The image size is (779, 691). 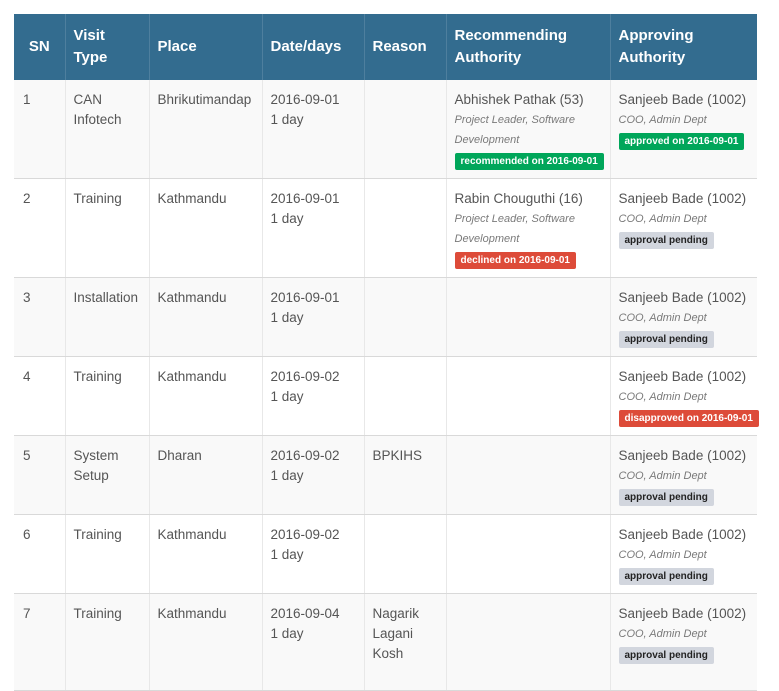 What do you see at coordinates (405, 475) in the screenshot?
I see `cell-reason: BPKIHS` at bounding box center [405, 475].